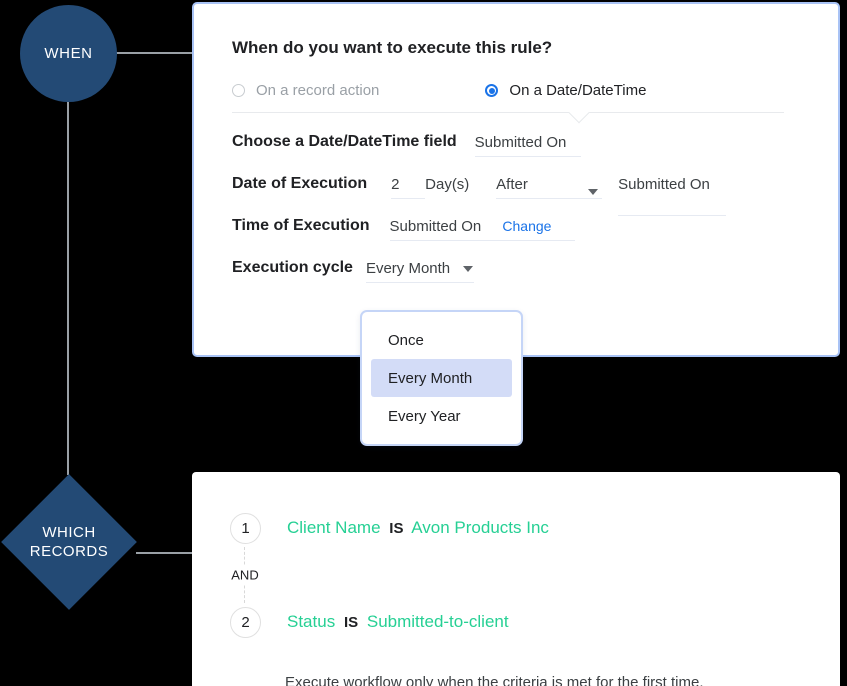 This screenshot has width=847, height=686. I want to click on row-time-of-execution: Time of Execution Submitted On Change, so click(516, 236).